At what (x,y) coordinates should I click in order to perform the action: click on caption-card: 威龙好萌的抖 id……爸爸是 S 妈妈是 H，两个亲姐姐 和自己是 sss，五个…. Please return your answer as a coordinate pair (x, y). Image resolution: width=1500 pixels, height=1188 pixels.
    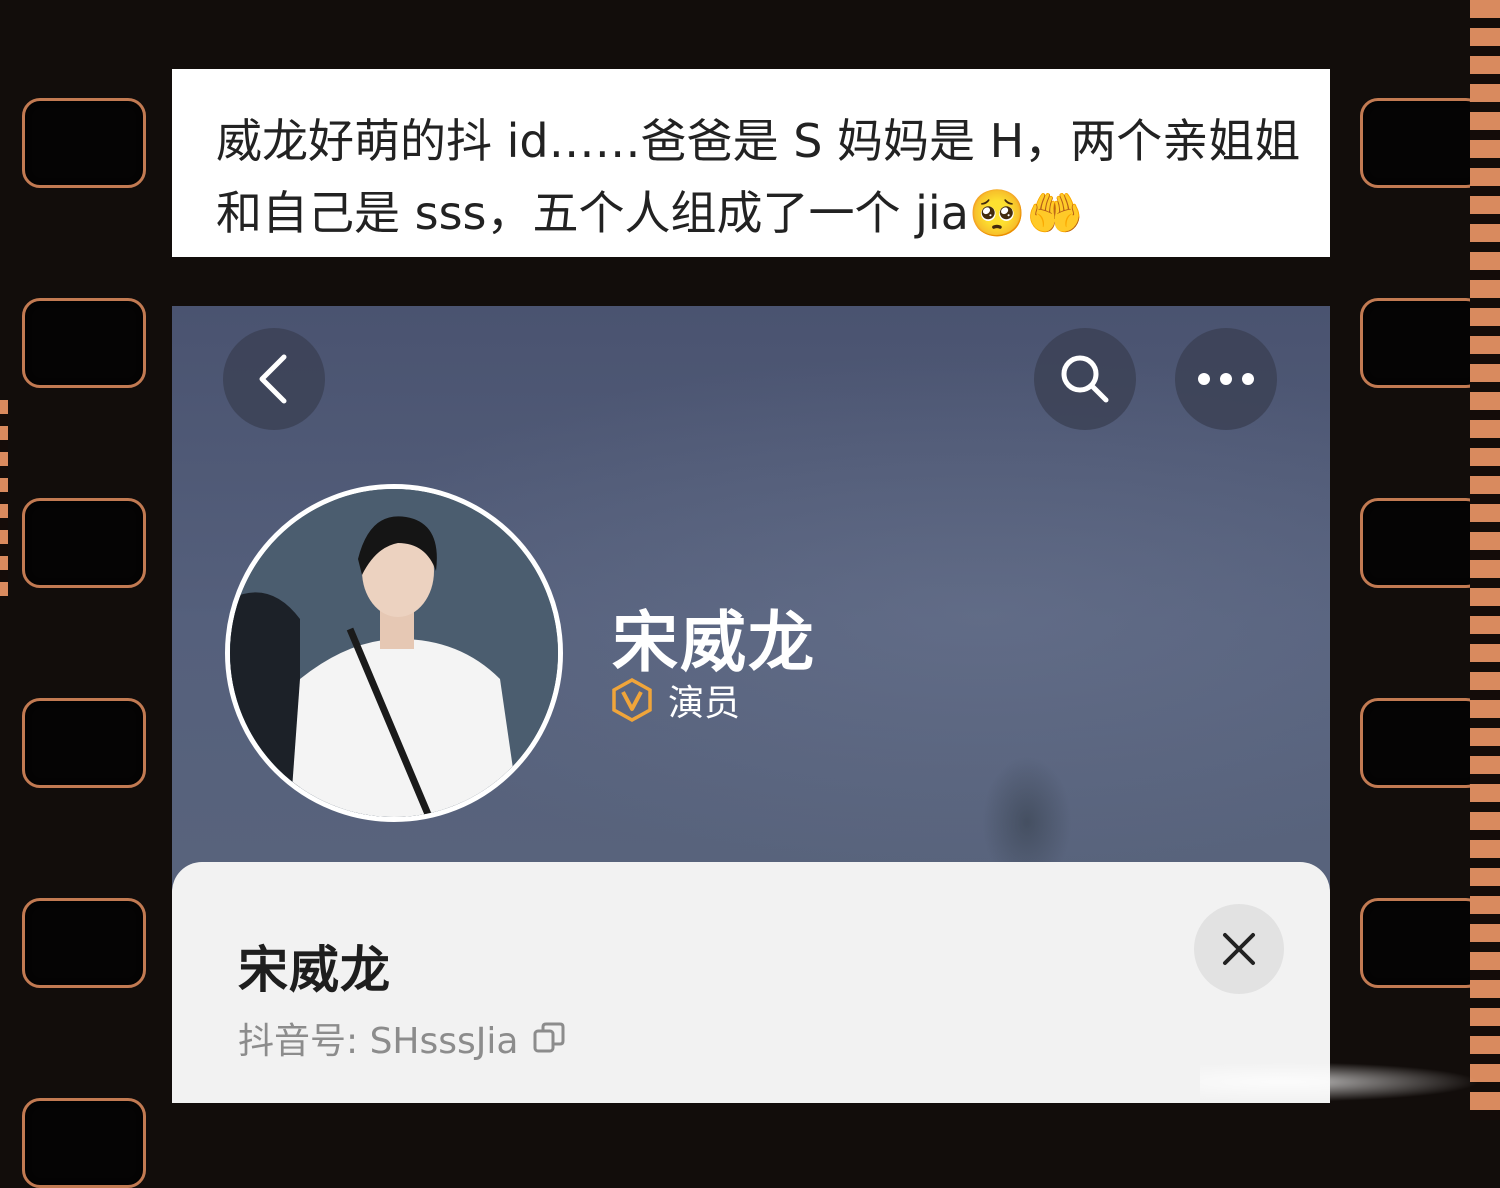
    Looking at the image, I should click on (751, 163).